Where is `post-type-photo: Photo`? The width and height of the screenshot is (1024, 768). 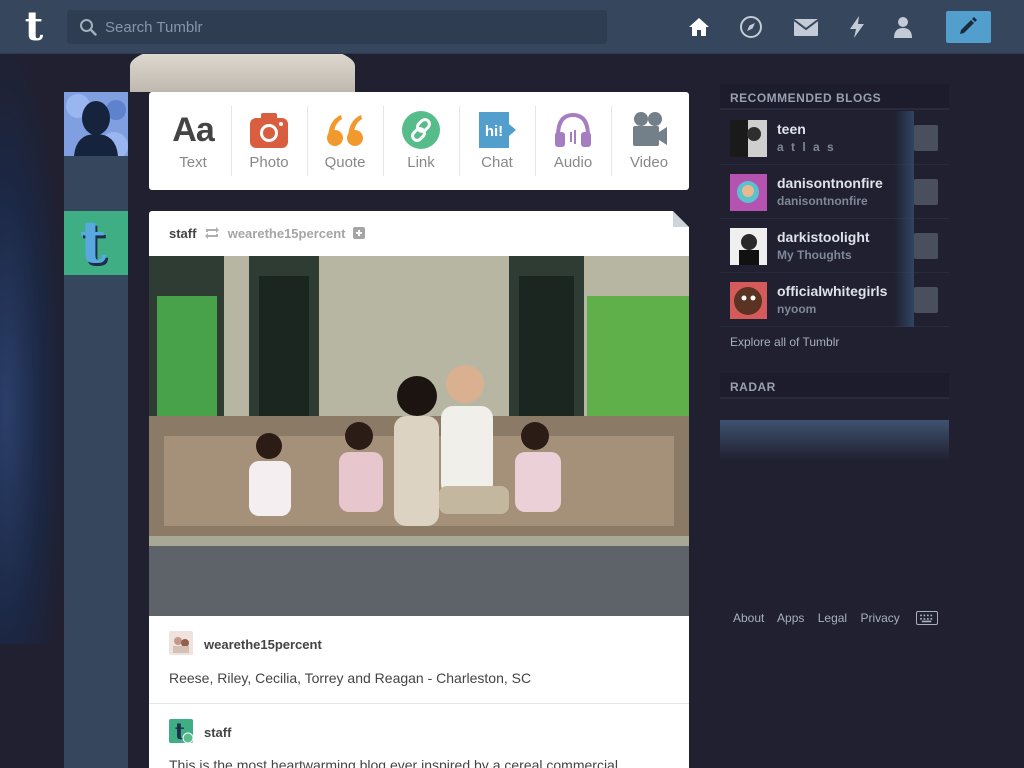 post-type-photo: Photo is located at coordinates (269, 142).